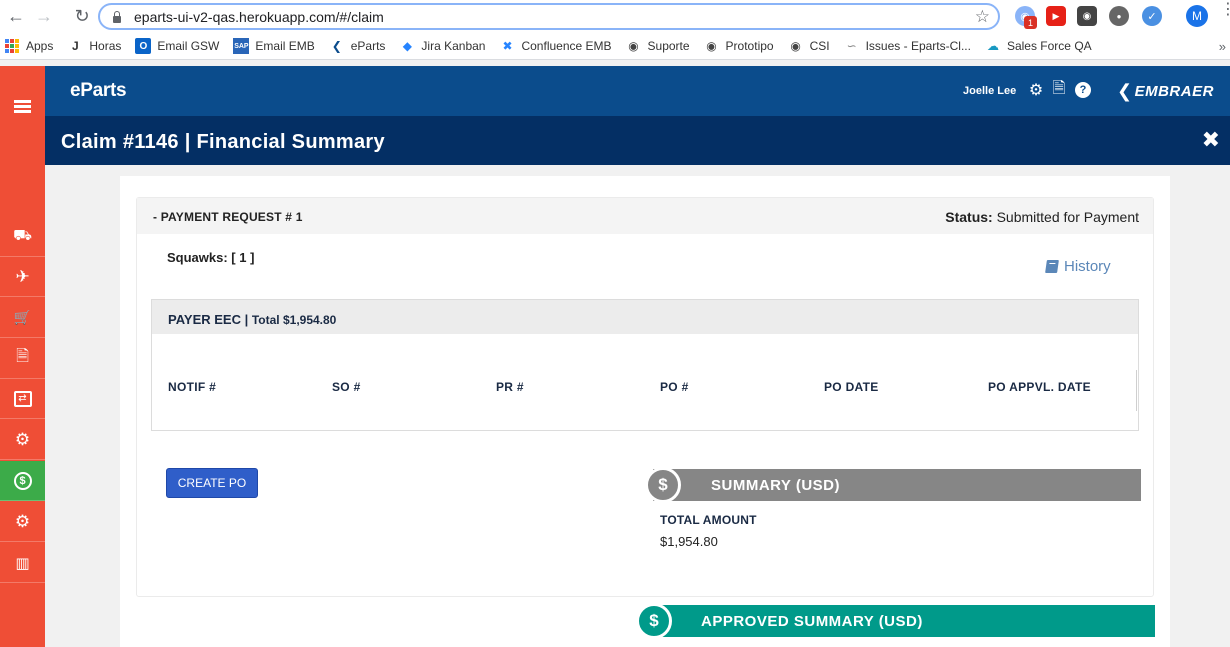 Image resolution: width=1230 pixels, height=647 pixels. What do you see at coordinates (1225, 10) in the screenshot?
I see `browser-menu-icon: ⋮` at bounding box center [1225, 10].